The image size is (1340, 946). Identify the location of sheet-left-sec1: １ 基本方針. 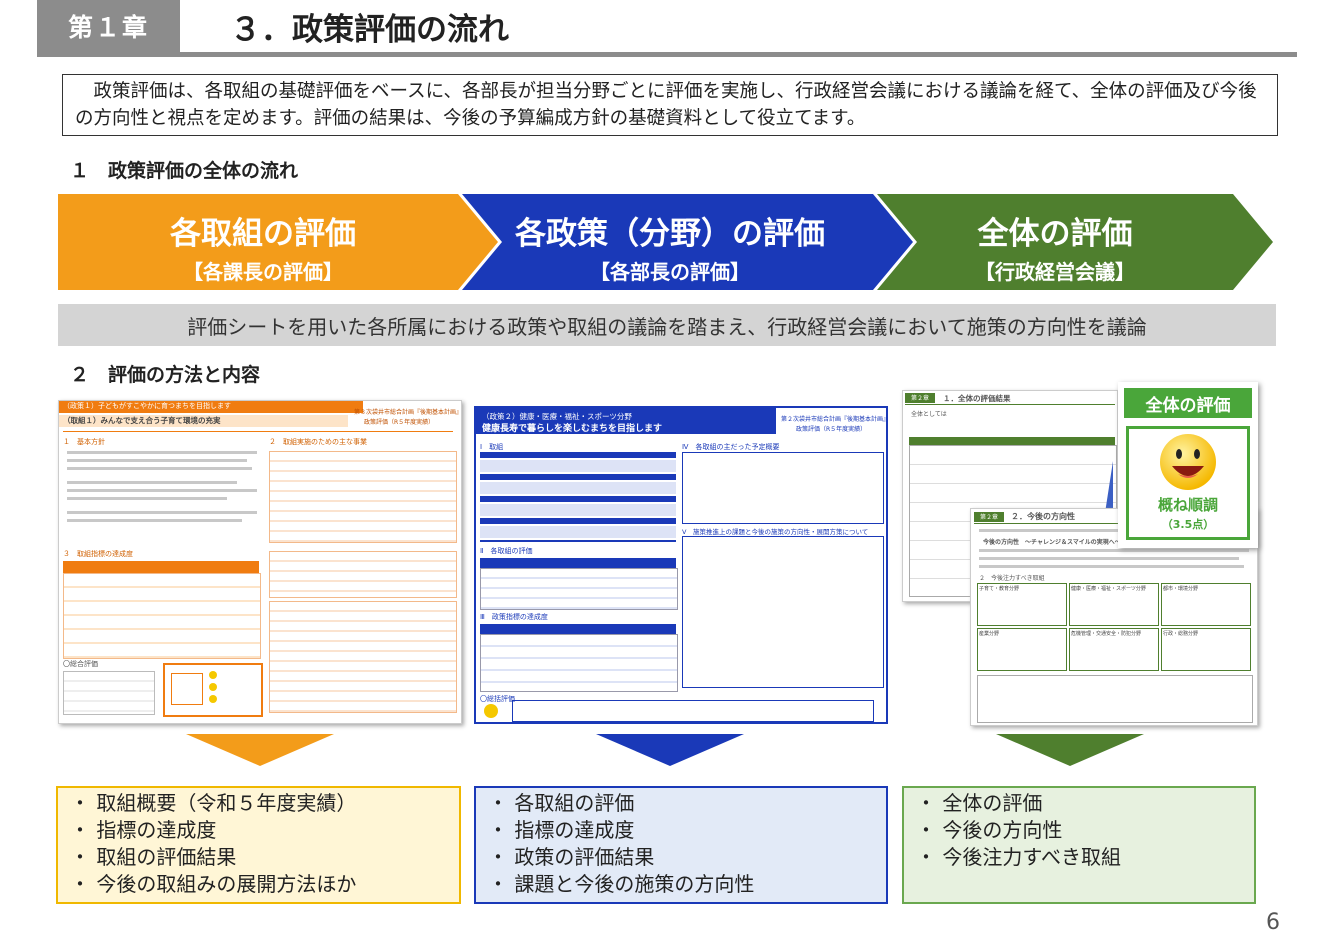
(84, 442).